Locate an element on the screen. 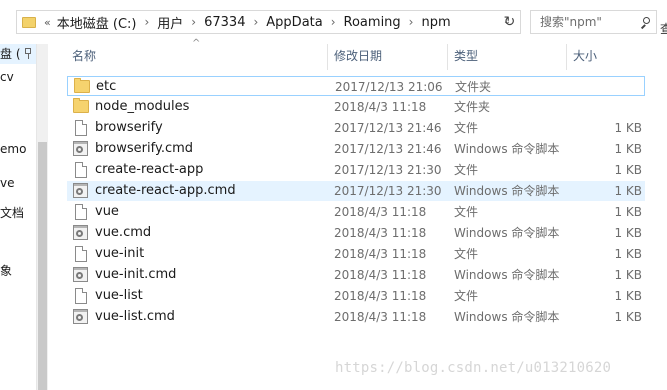  search-box is located at coordinates (593, 22).